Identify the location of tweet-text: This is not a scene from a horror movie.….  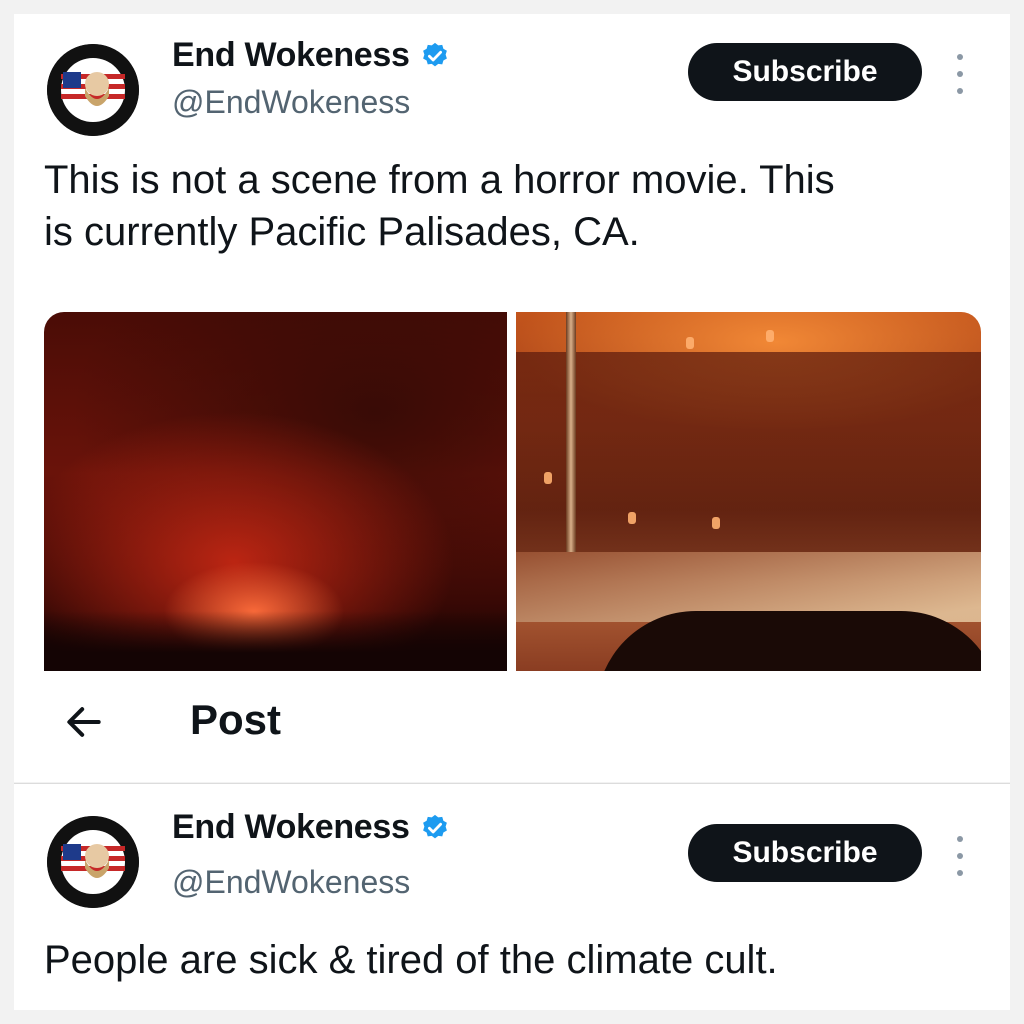
(439, 206).